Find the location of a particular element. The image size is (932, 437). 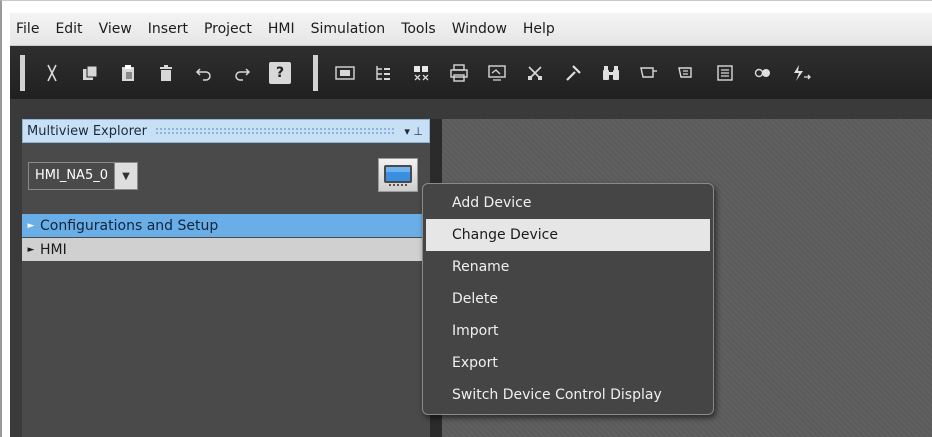

menu-help: Help is located at coordinates (539, 29).